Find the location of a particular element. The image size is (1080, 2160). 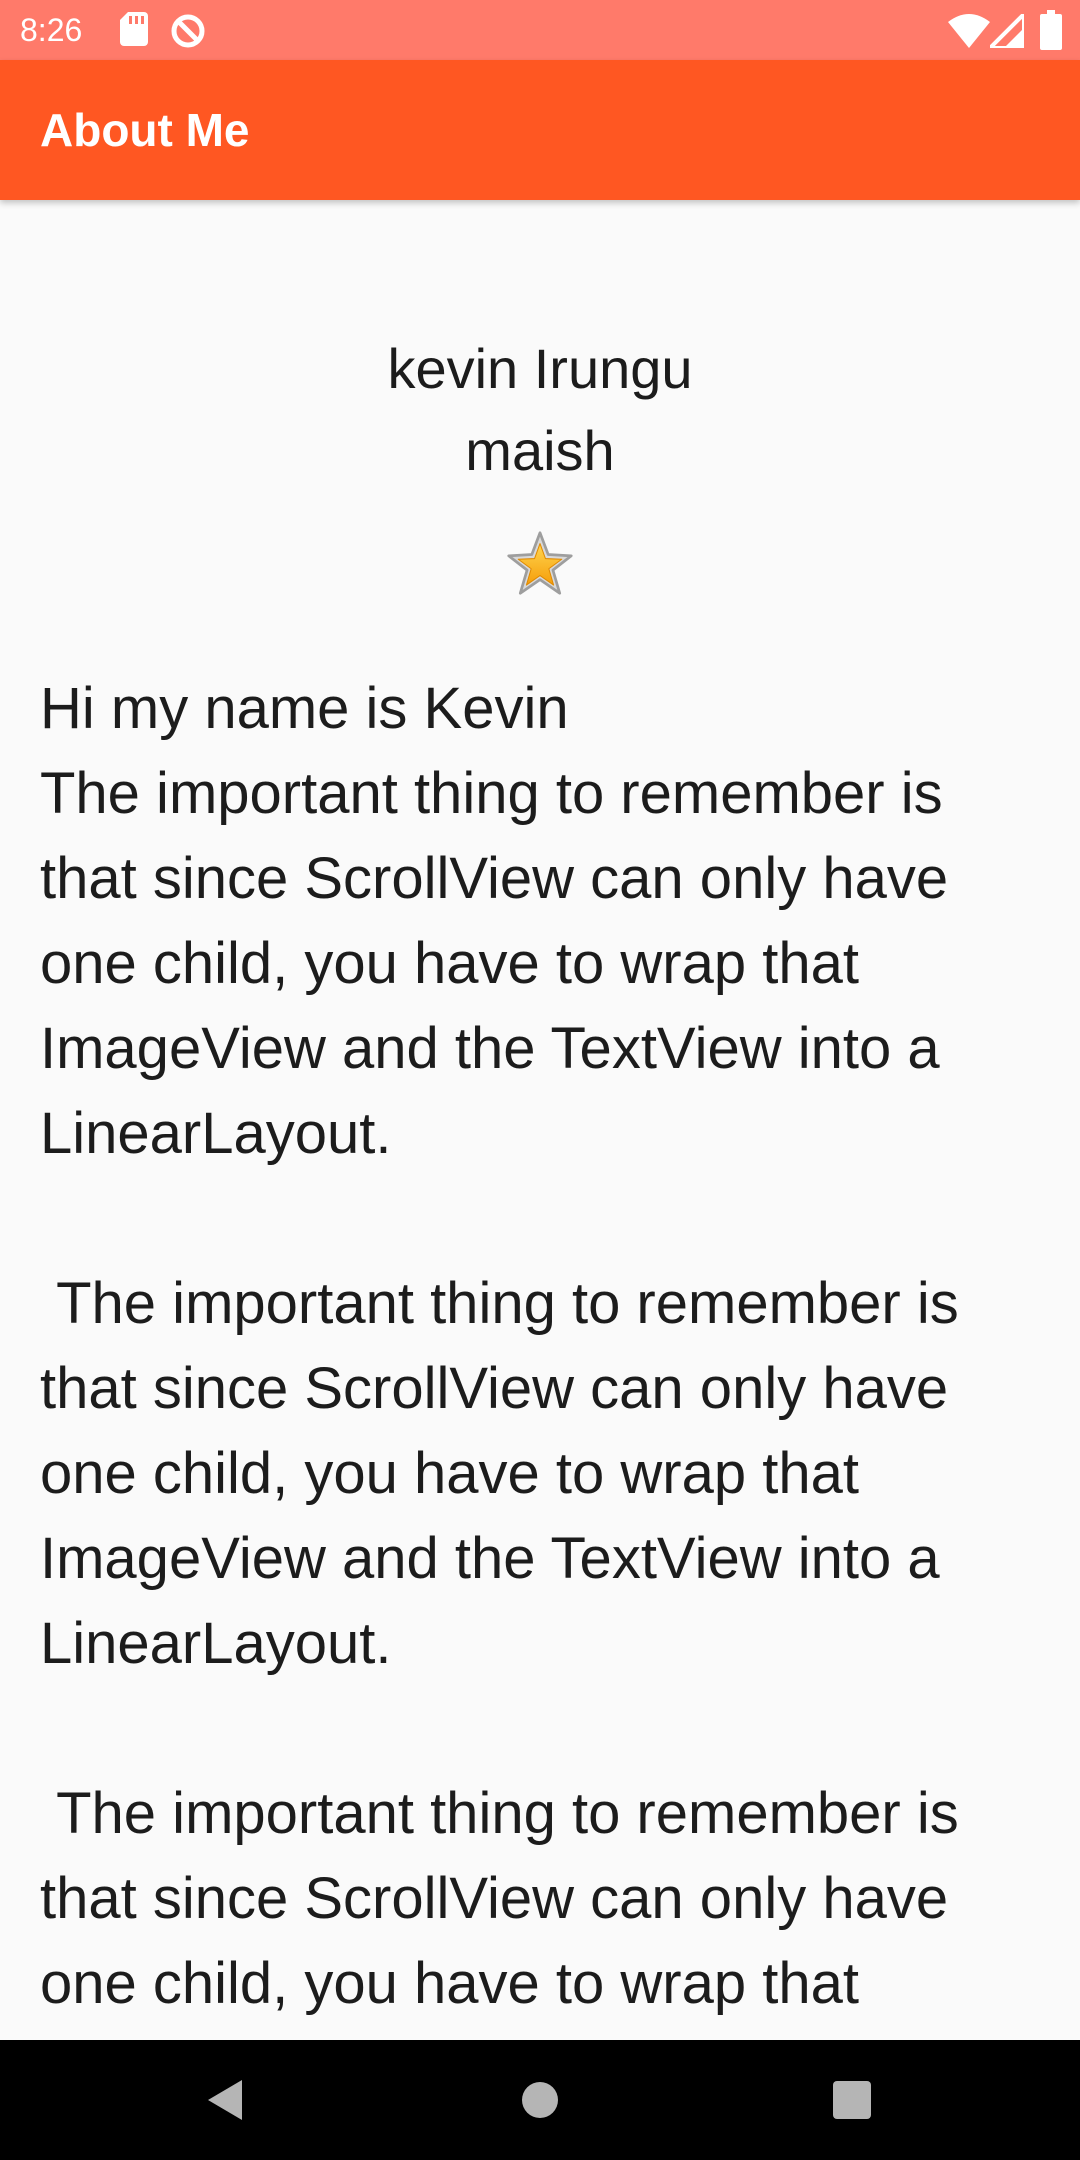

wifi-icon is located at coordinates (969, 31).